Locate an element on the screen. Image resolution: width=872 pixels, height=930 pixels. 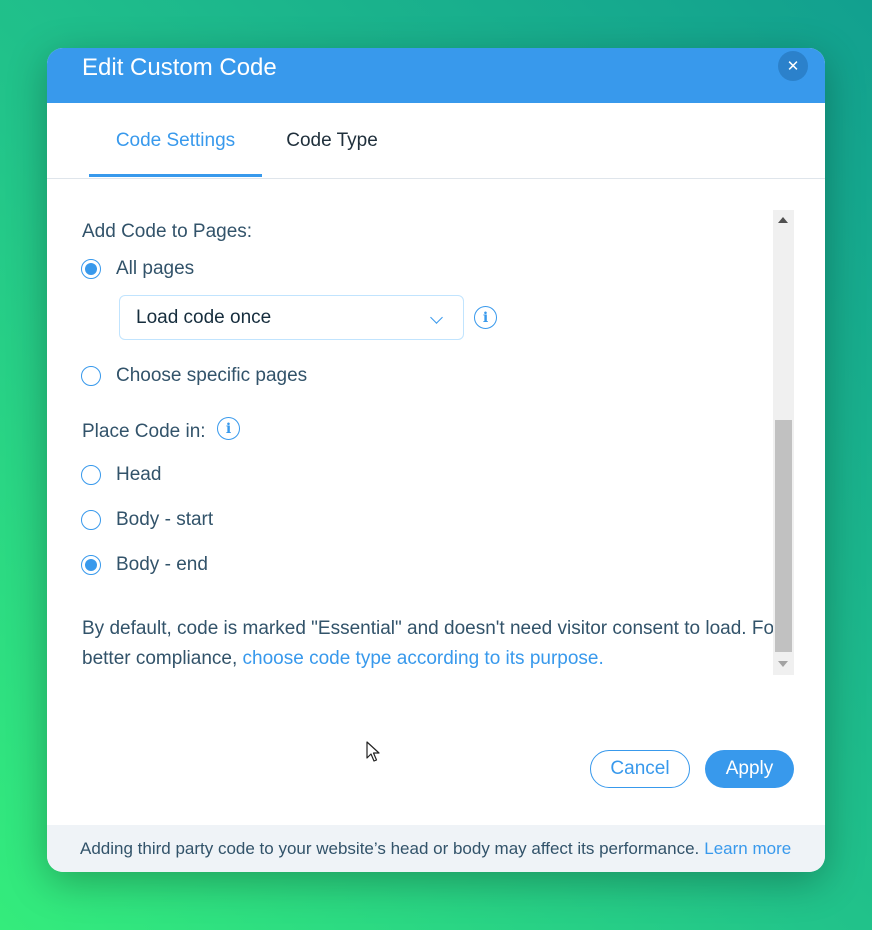
load-code-dropdown: Load code once is located at coordinates (291, 317).